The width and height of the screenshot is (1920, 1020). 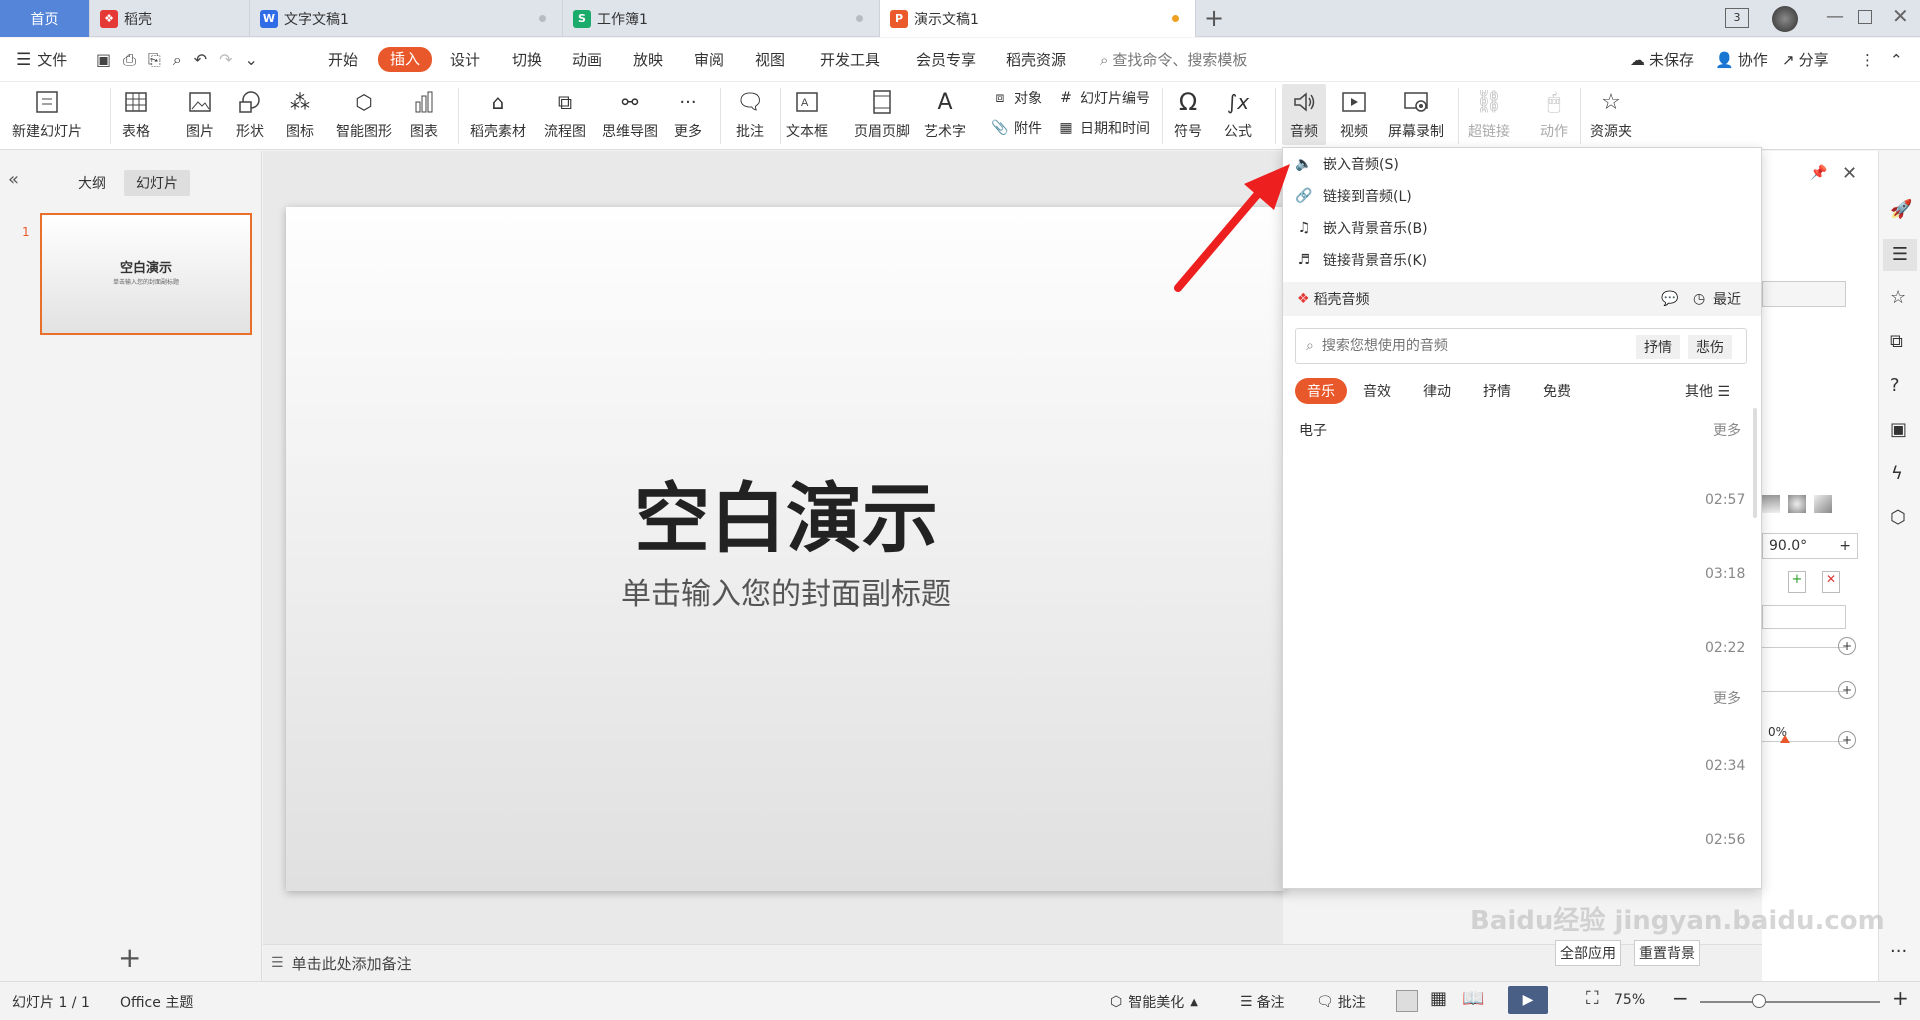 What do you see at coordinates (200, 113) in the screenshot?
I see `picture-button: 图片` at bounding box center [200, 113].